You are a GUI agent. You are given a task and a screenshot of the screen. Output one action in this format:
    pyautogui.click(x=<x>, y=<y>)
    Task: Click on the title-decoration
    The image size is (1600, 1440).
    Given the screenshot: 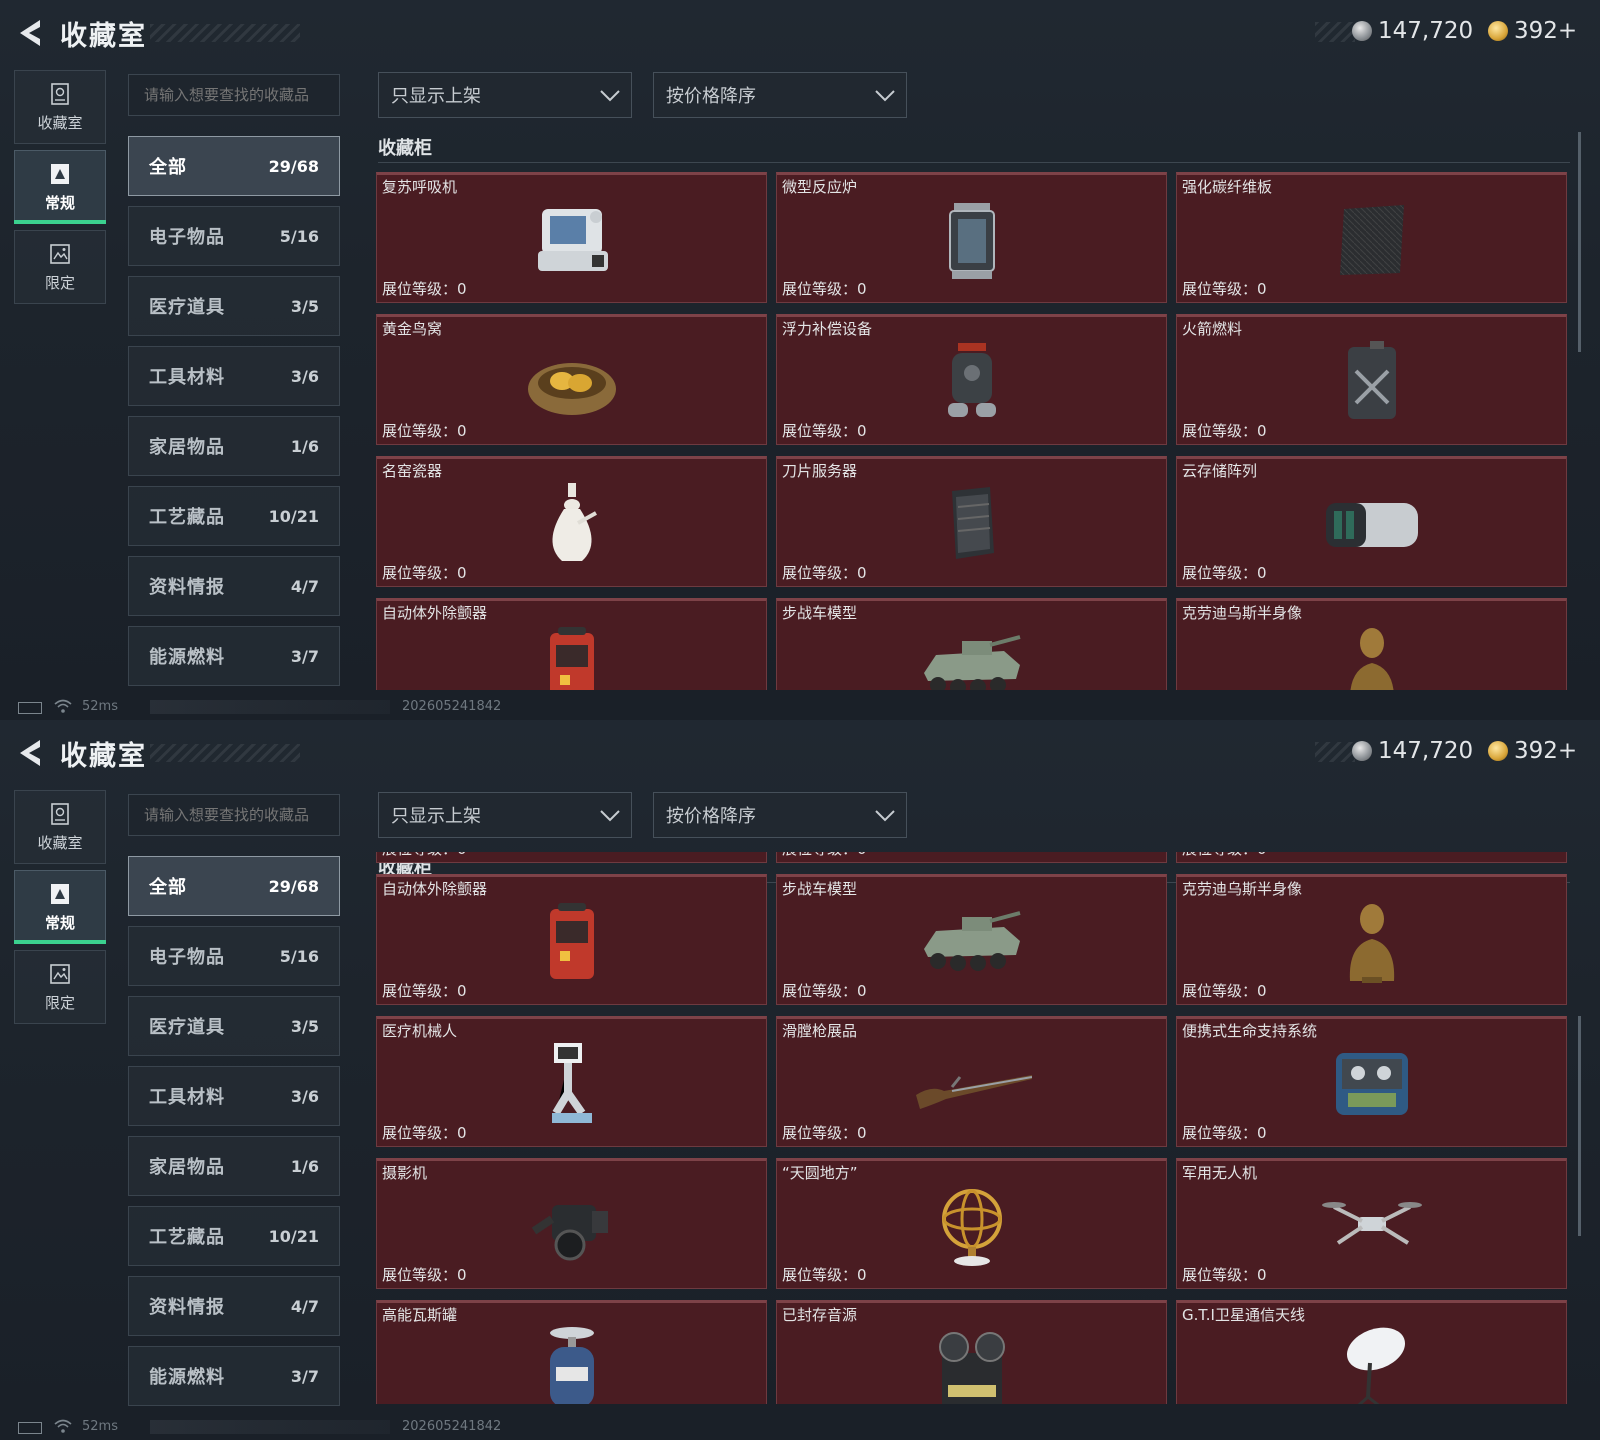 What is the action you would take?
    pyautogui.click(x=225, y=33)
    